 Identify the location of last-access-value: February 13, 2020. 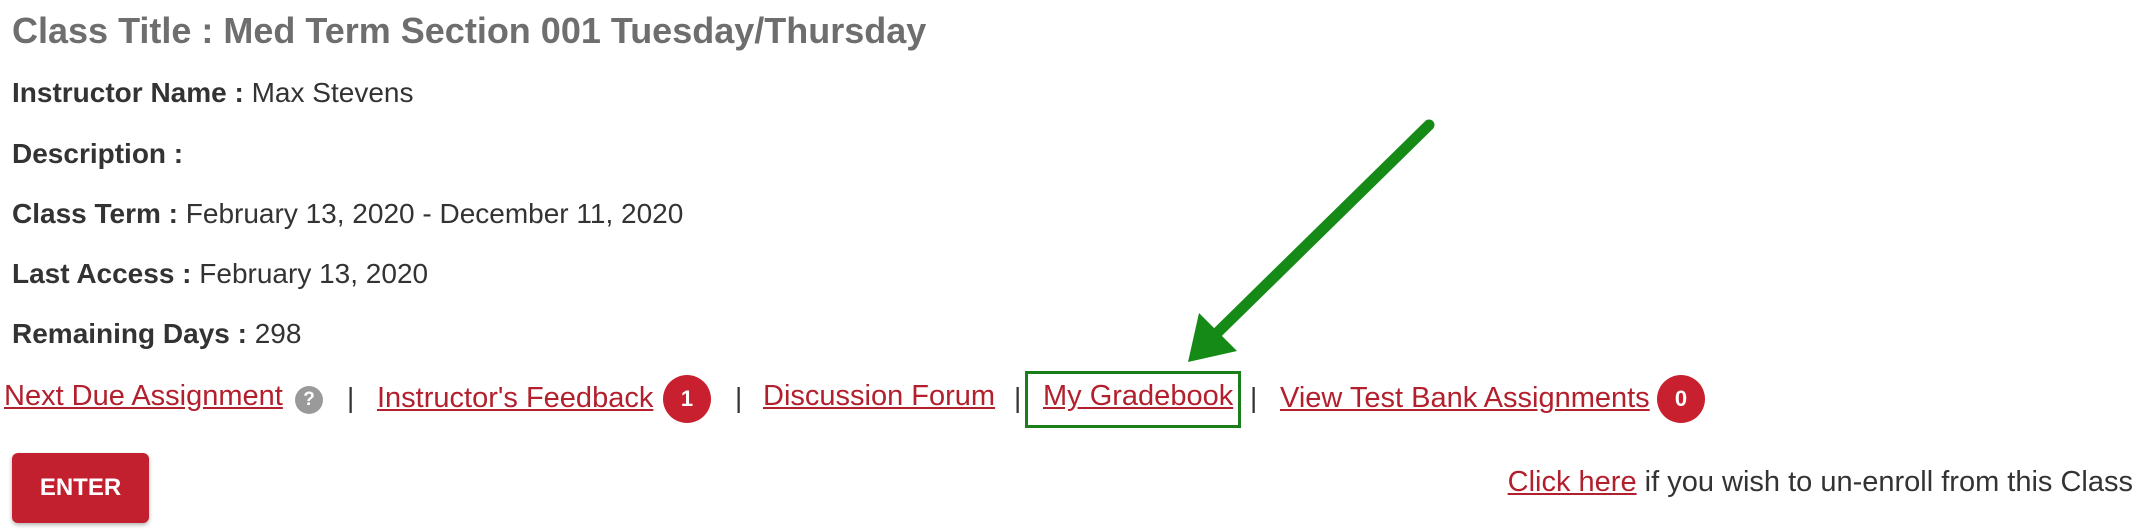
(314, 273).